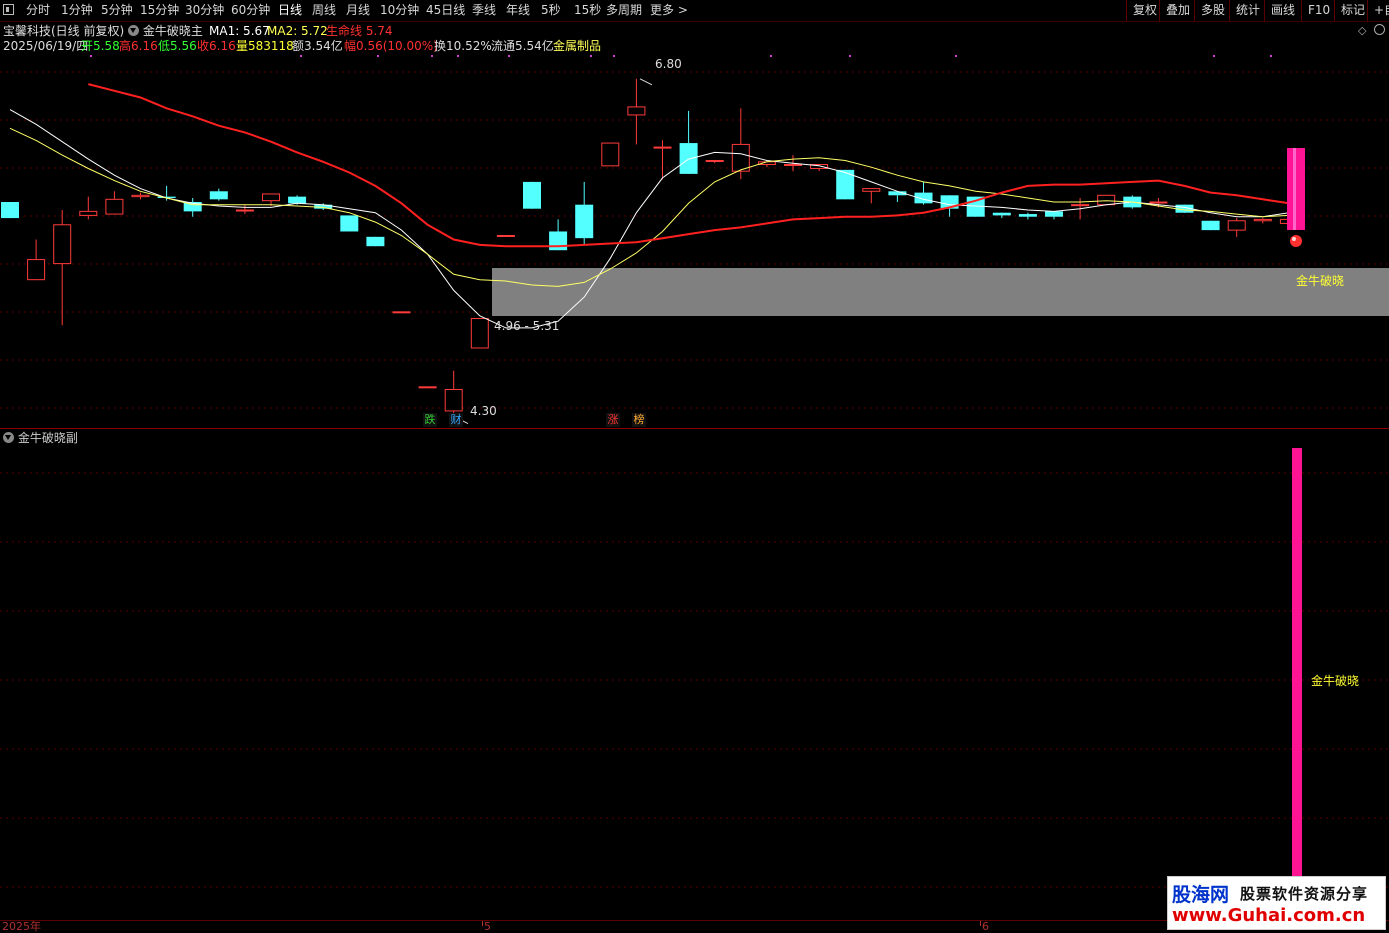 This screenshot has height=933, width=1389. I want to click on signal-tag-die: 跌, so click(430, 420).